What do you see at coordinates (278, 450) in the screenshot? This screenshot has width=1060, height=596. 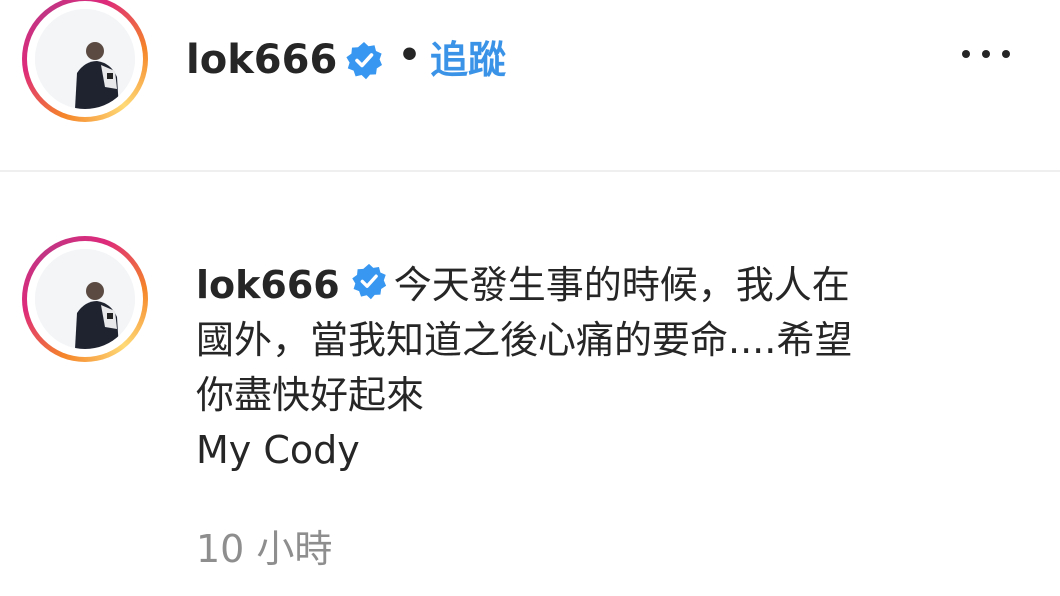 I see `comment-text-line-4: My Cody` at bounding box center [278, 450].